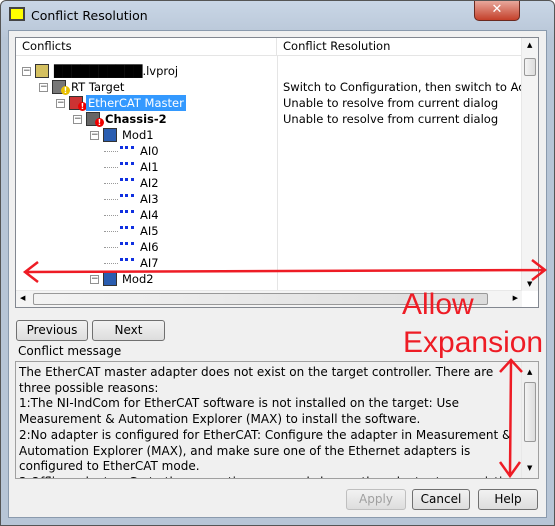 The image size is (555, 526). What do you see at coordinates (510, 418) in the screenshot?
I see `vertical-expansion-arrow` at bounding box center [510, 418].